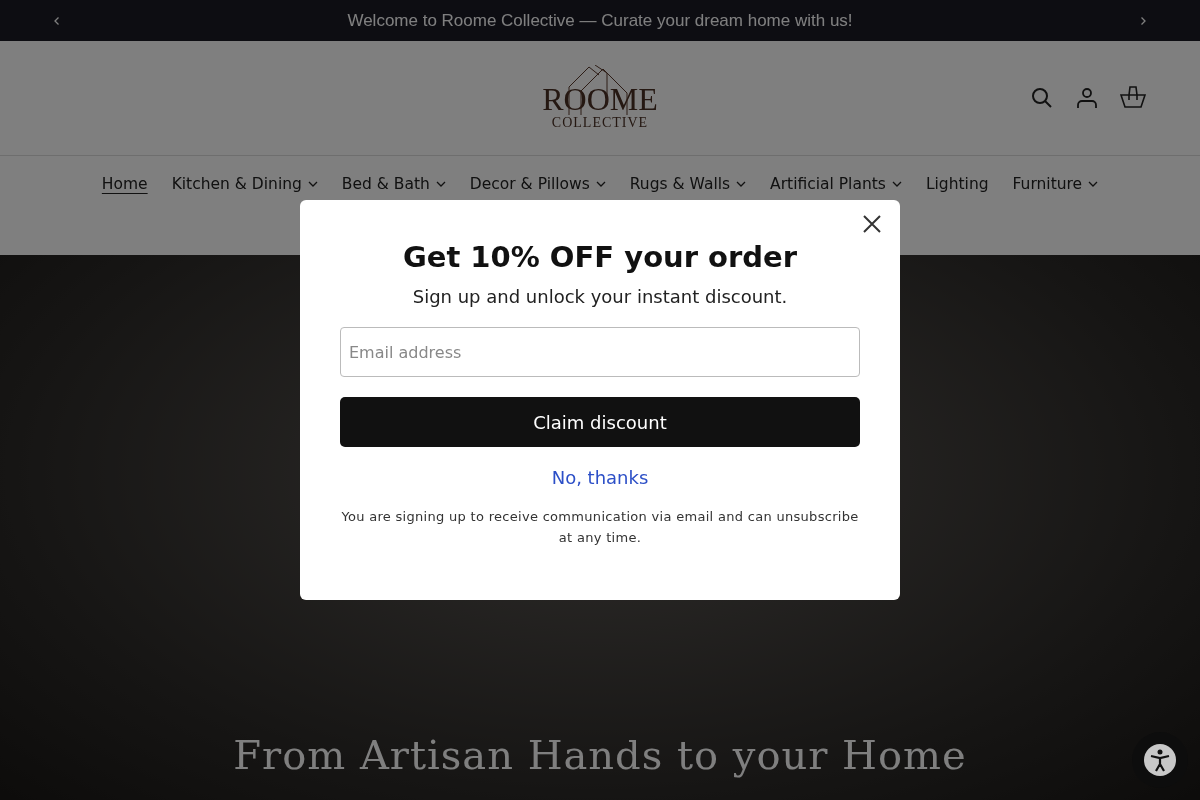  I want to click on nav-link: Bed & Bath, so click(393, 184).